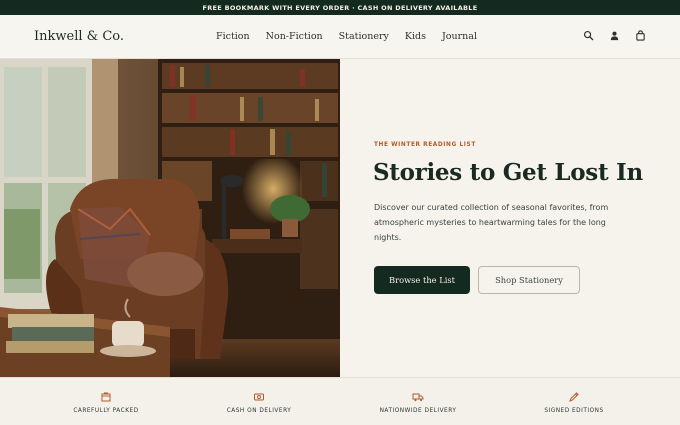 The image size is (680, 425). What do you see at coordinates (294, 36) in the screenshot?
I see `nav-non-fiction: Non-Fiction` at bounding box center [294, 36].